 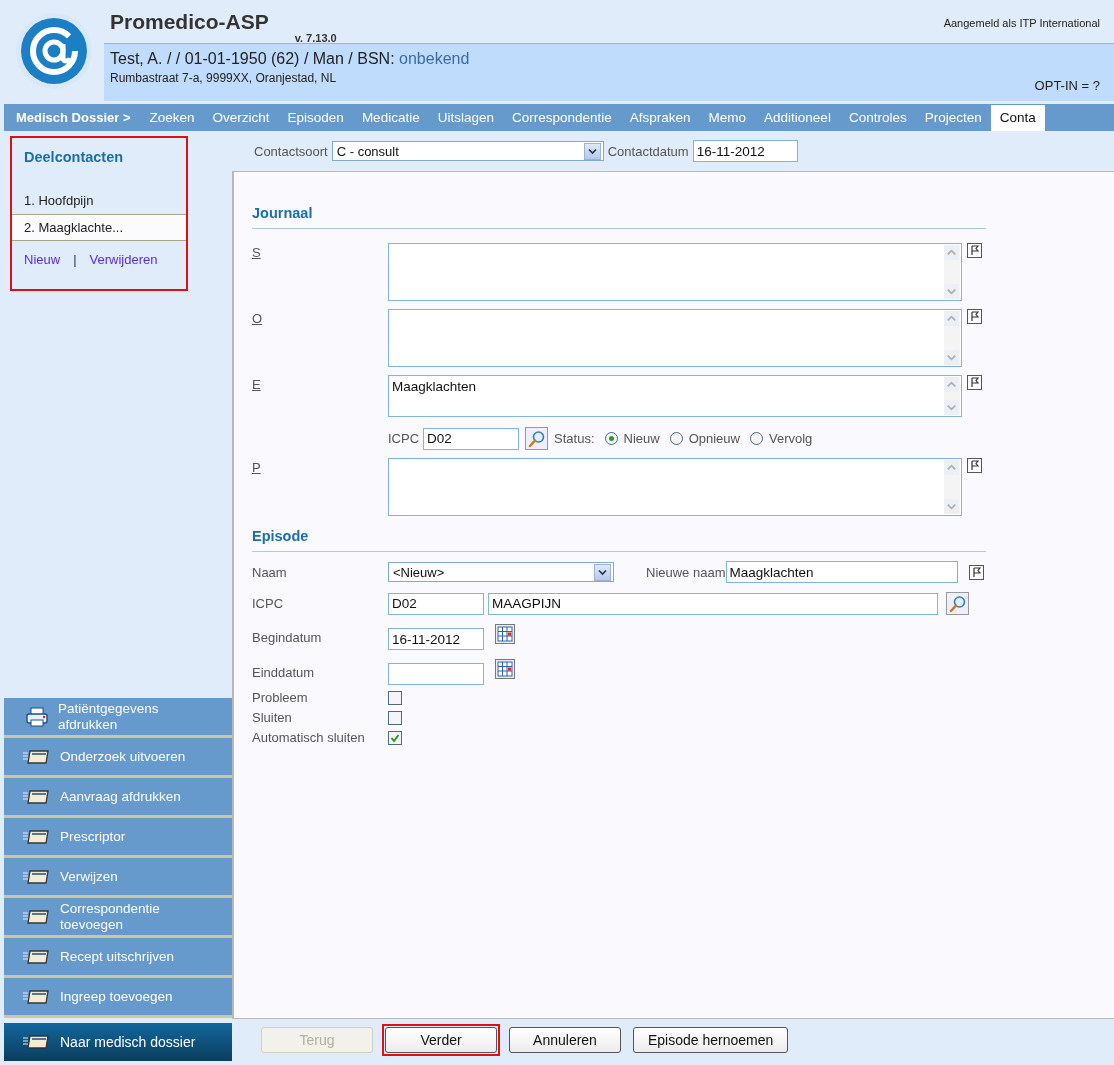 I want to click on field-label: Begindatum, so click(x=287, y=637).